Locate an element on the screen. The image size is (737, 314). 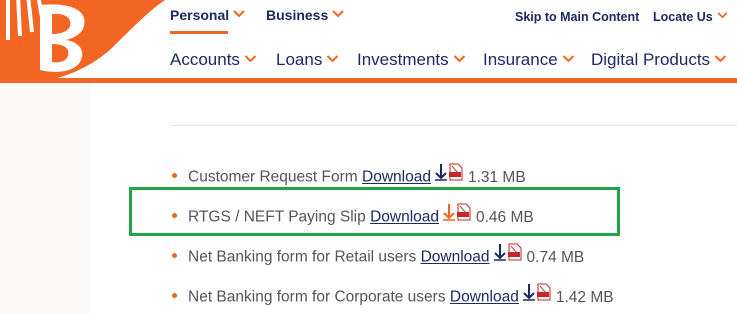
form-title: Net Banking form for Corporate users is located at coordinates (317, 297).